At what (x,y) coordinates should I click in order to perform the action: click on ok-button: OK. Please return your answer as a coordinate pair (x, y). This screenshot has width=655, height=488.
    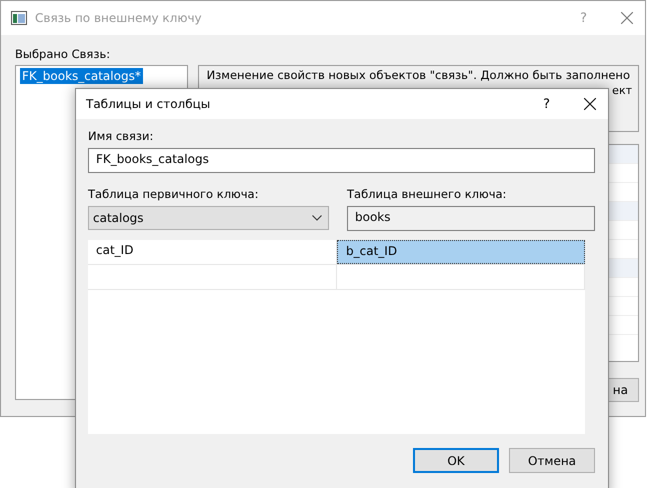
    Looking at the image, I should click on (456, 460).